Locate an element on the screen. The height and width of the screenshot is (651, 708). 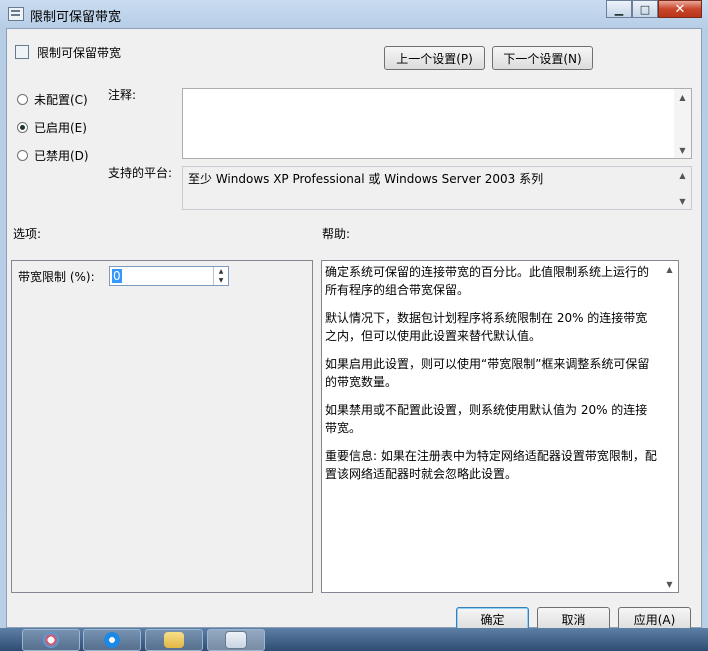
spin-down-icon: ▼ is located at coordinates (221, 280).